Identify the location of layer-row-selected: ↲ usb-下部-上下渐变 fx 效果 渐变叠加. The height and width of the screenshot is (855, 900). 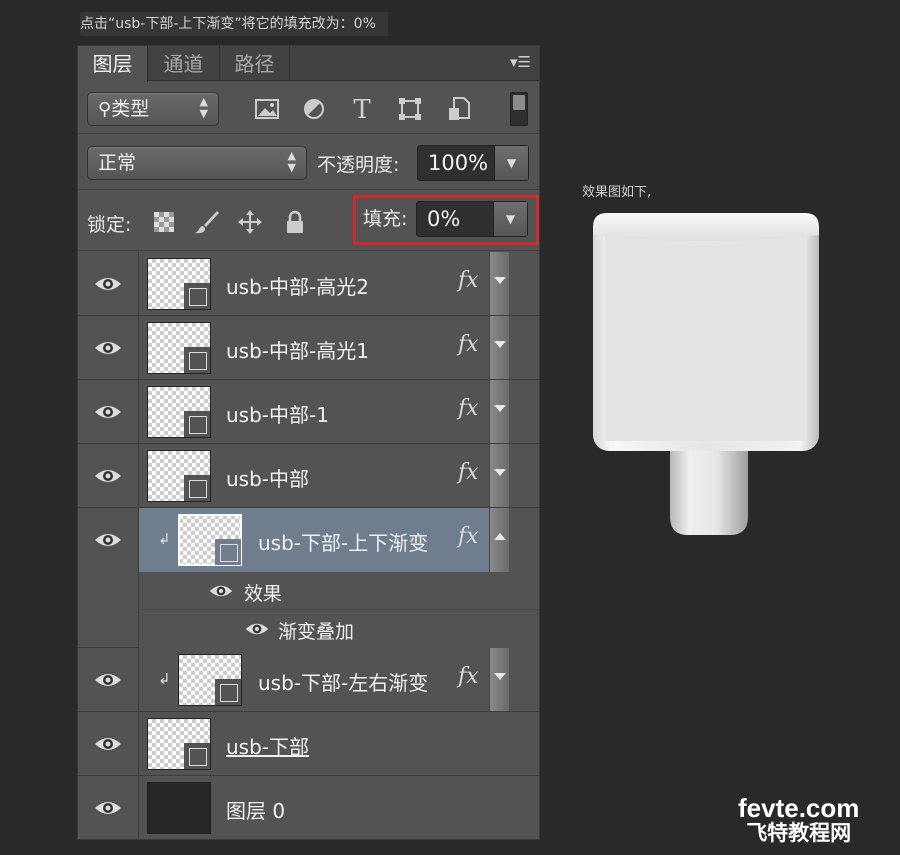
(308, 578).